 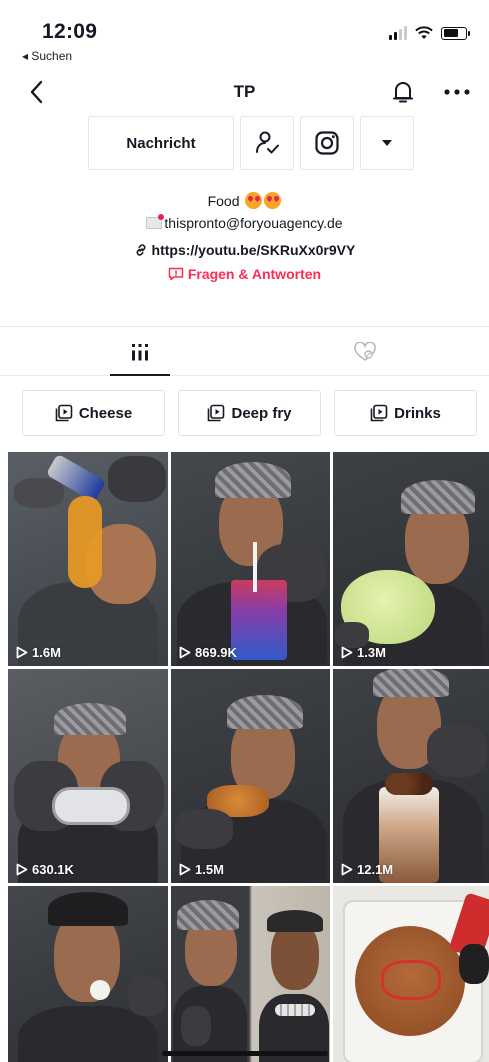 What do you see at coordinates (46, 652) in the screenshot?
I see `view-count-text: 1.6M` at bounding box center [46, 652].